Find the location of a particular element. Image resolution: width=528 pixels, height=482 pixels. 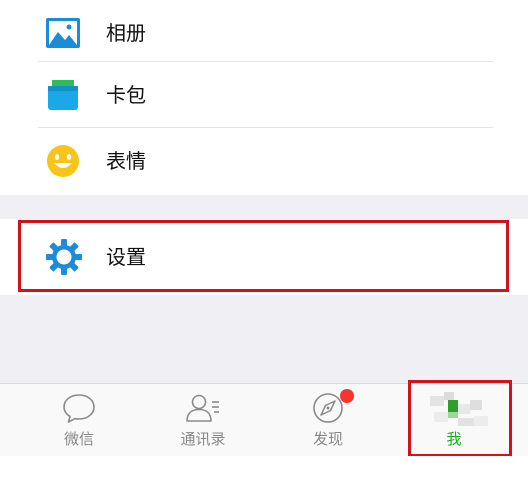

tab-contacts: 通讯录 is located at coordinates (203, 420).